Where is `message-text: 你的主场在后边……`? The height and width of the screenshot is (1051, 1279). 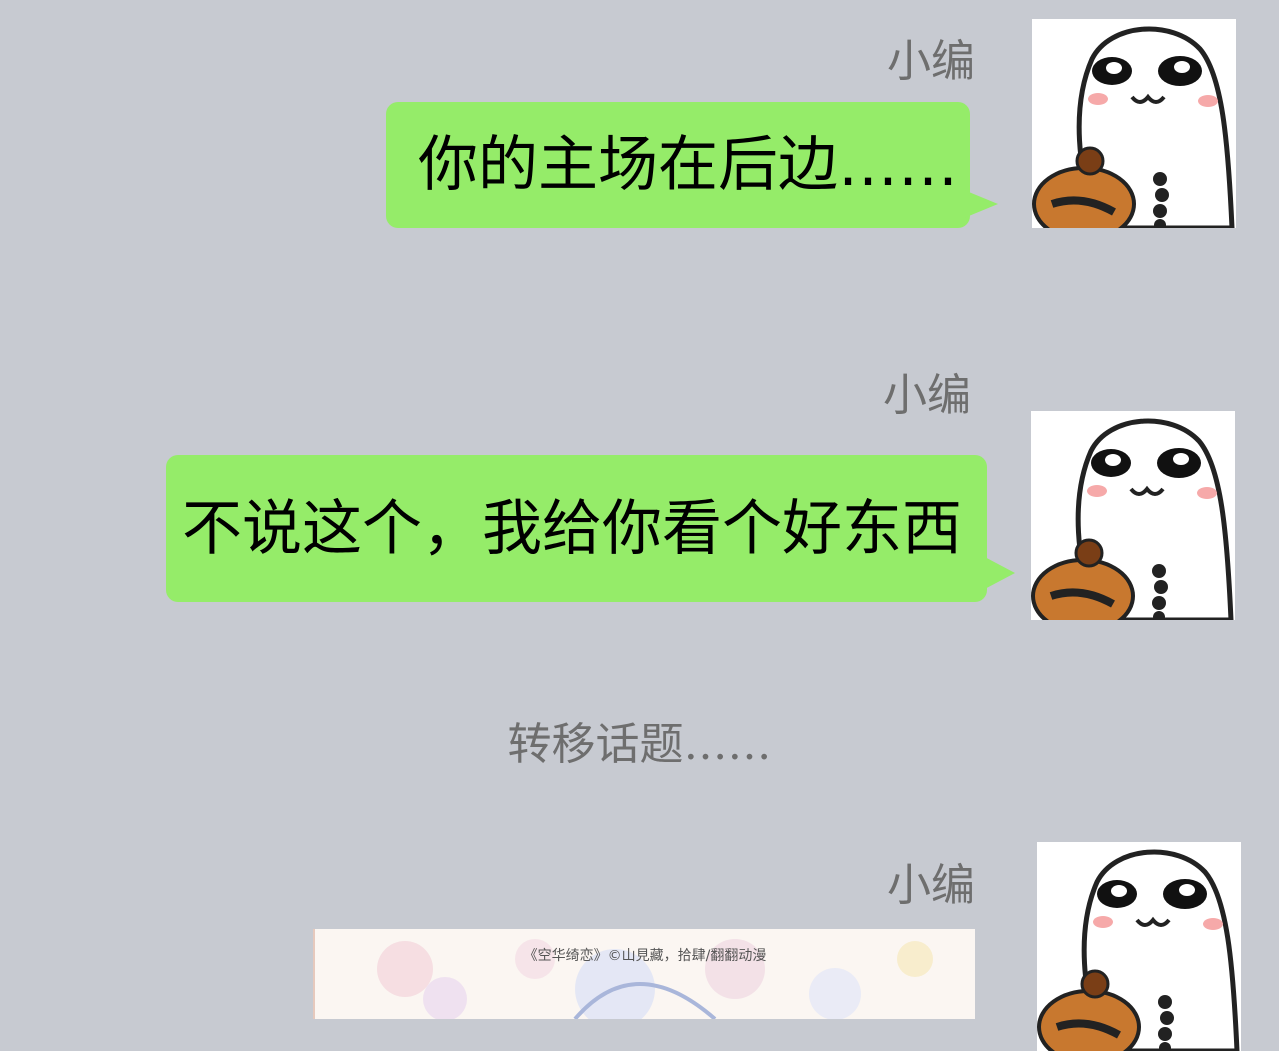 message-text: 你的主场在后边…… is located at coordinates (688, 165).